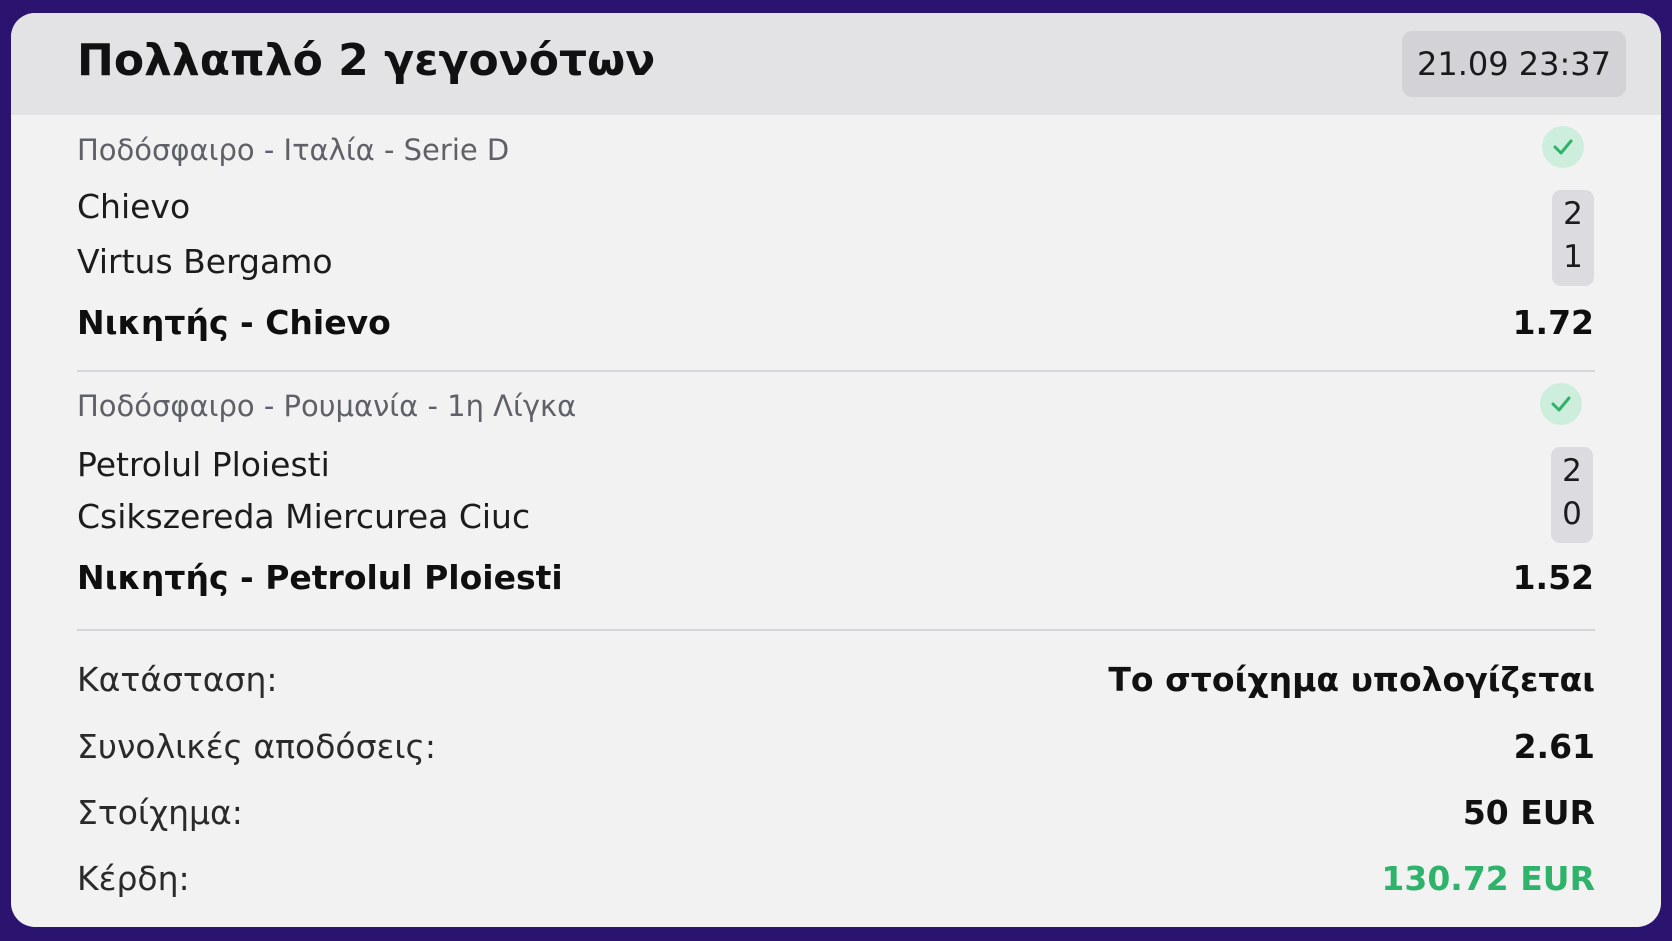 The image size is (1672, 941). What do you see at coordinates (205, 261) in the screenshot?
I see `away-team-name: Virtus Bergamo` at bounding box center [205, 261].